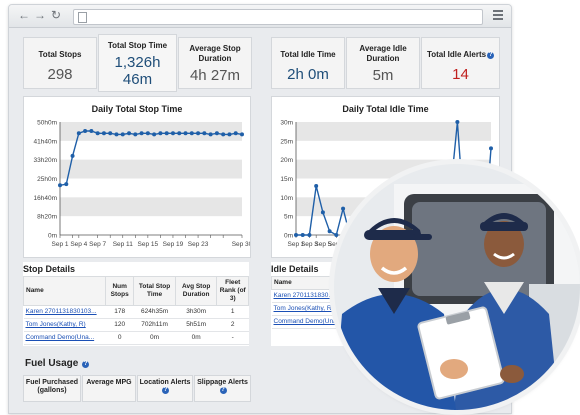 The height and width of the screenshot is (415, 580). I want to click on row-rank: 2, so click(232, 325).